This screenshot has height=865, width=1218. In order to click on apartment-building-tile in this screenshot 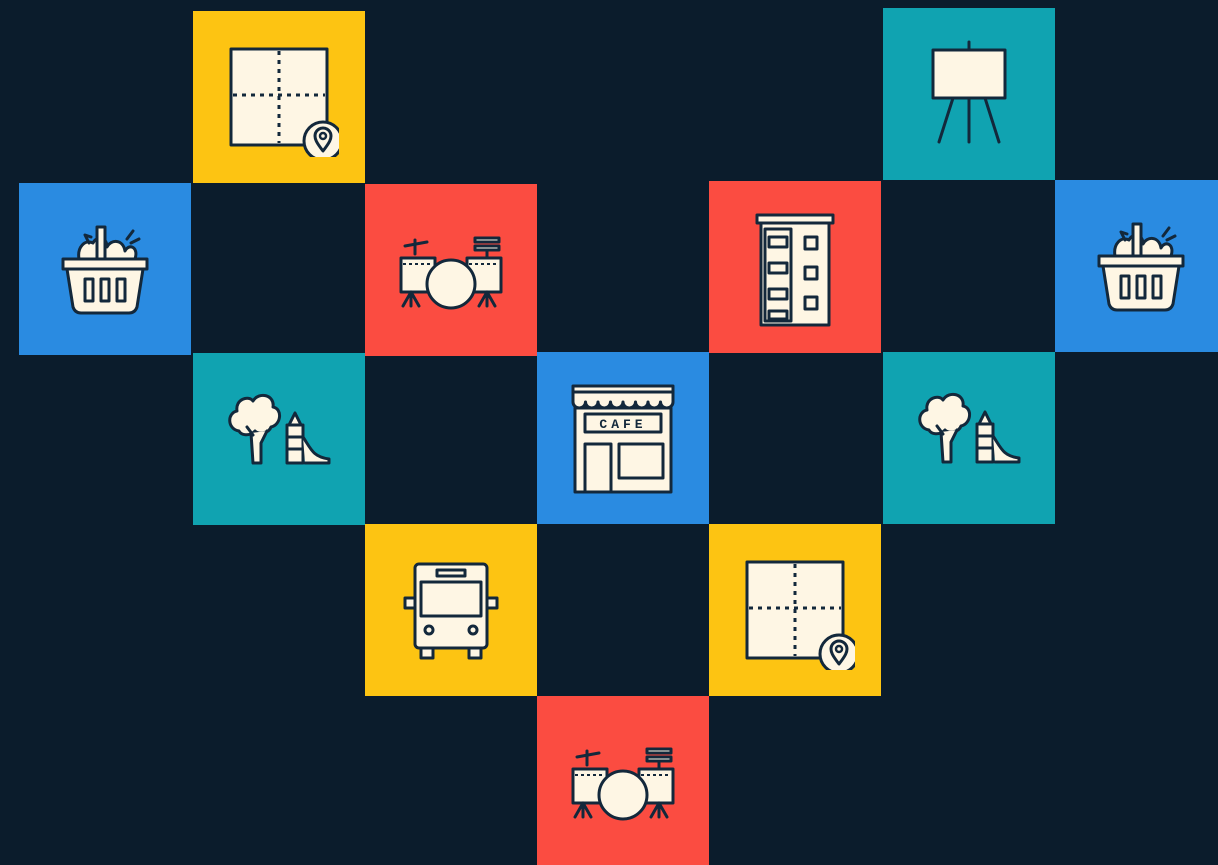, I will do `click(795, 267)`.